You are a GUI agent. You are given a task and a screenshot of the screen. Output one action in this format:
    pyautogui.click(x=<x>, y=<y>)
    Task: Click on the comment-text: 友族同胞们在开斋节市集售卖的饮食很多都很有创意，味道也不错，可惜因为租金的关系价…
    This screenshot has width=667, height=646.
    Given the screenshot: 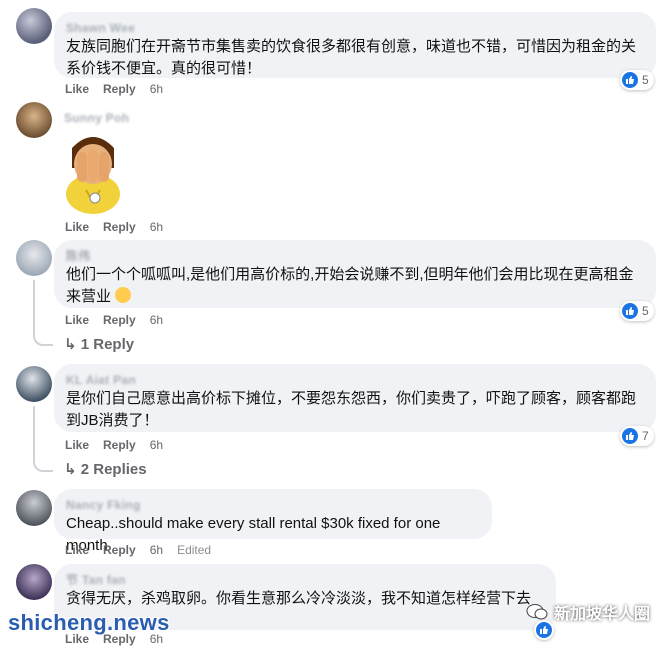 What is the action you would take?
    pyautogui.click(x=351, y=57)
    